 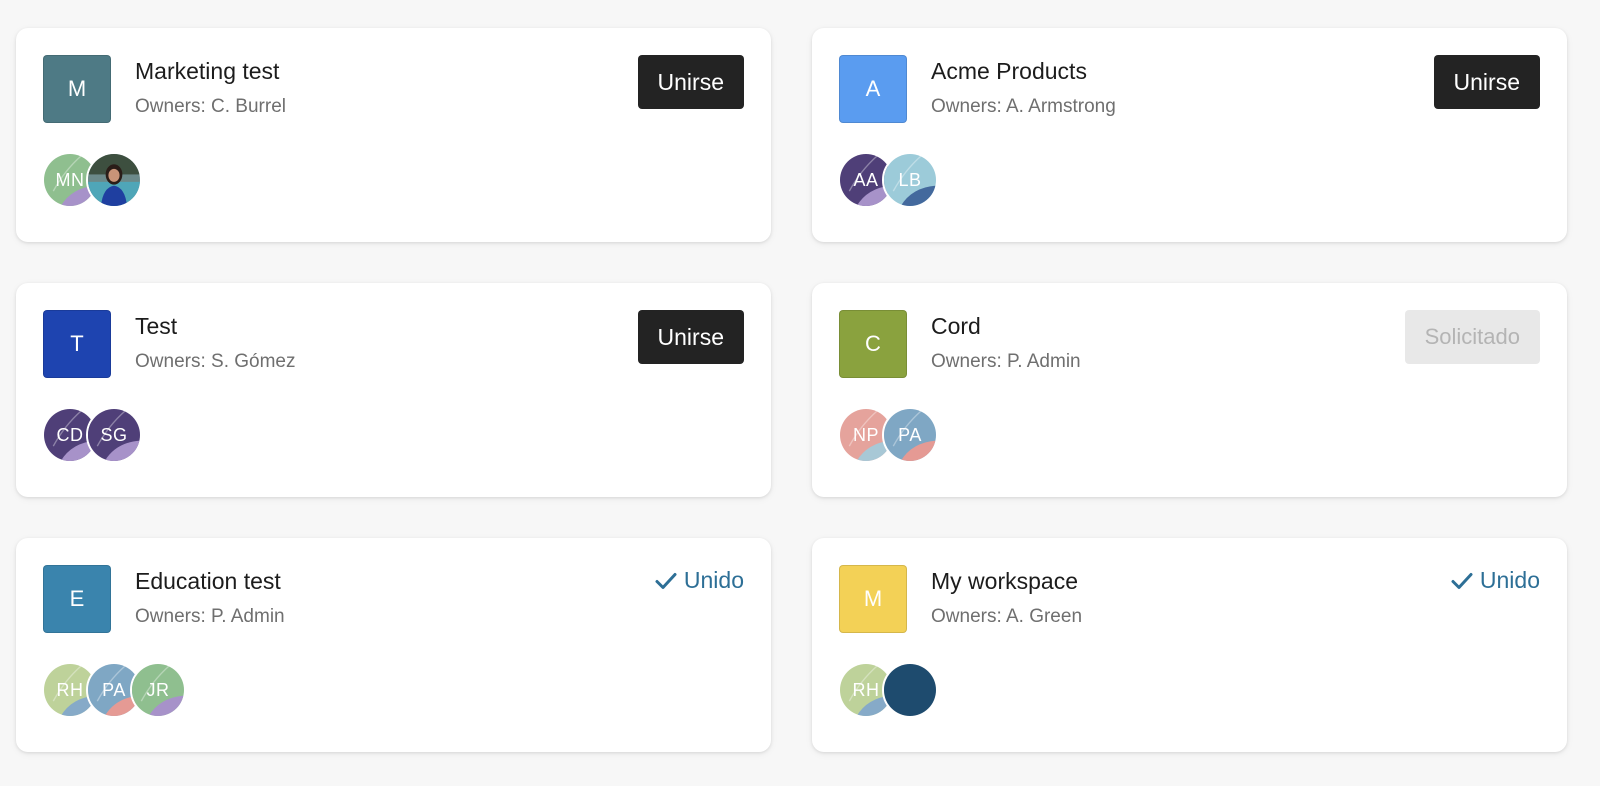 I want to click on workspace-owners: Owners: S. Gómez, so click(x=215, y=361).